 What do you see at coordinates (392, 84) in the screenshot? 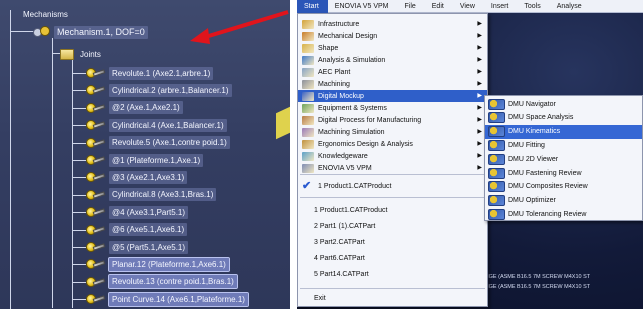
I see `start-menu-item-machining: Machining ▶` at bounding box center [392, 84].